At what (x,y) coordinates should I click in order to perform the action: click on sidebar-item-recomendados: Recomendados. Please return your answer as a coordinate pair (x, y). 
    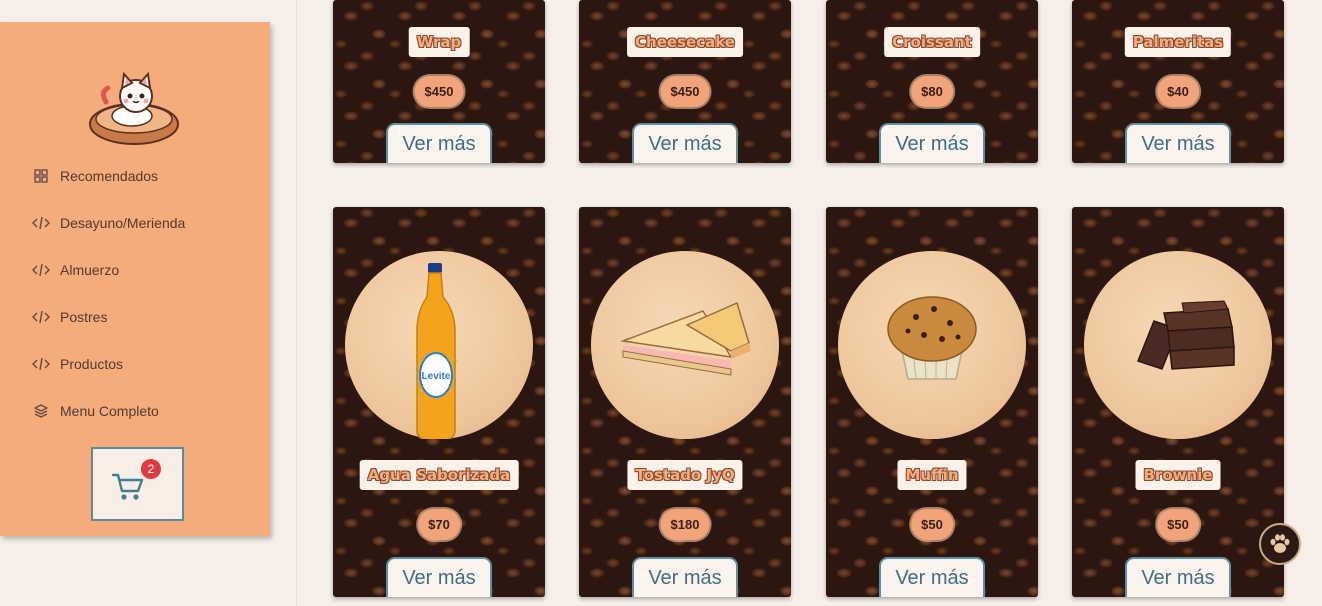
    Looking at the image, I should click on (95, 176).